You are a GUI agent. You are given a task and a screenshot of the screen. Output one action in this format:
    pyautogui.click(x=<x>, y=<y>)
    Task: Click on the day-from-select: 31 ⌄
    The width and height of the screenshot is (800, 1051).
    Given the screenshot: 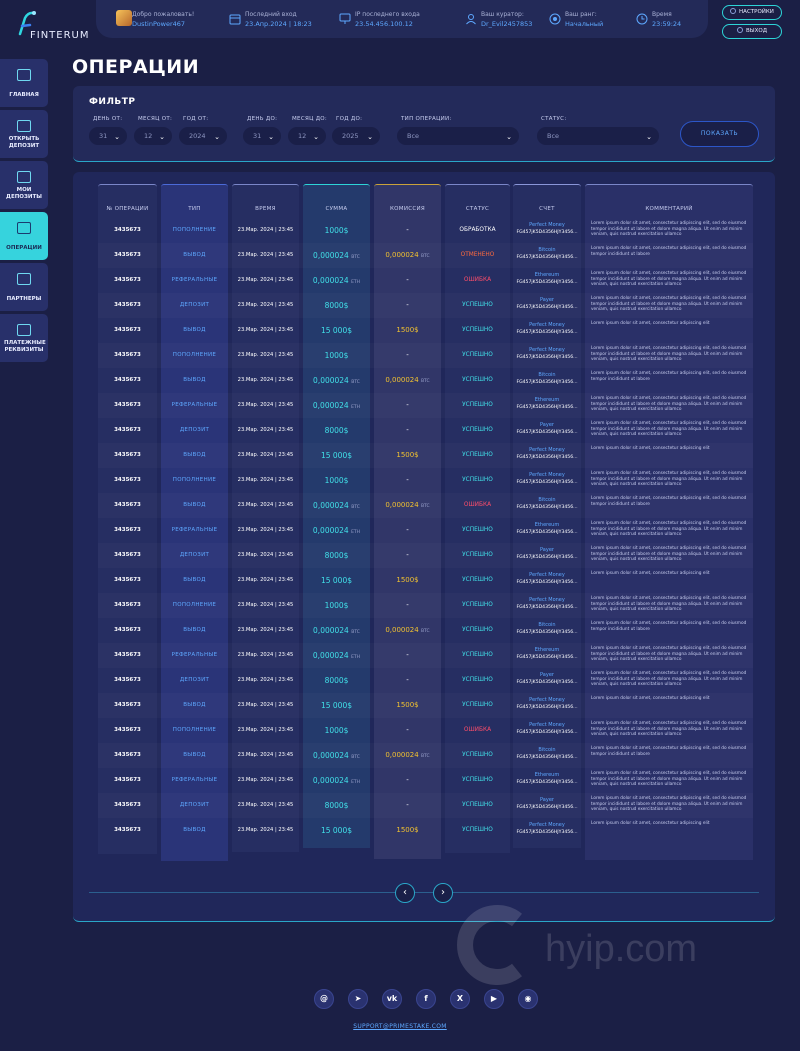 What is the action you would take?
    pyautogui.click(x=108, y=136)
    